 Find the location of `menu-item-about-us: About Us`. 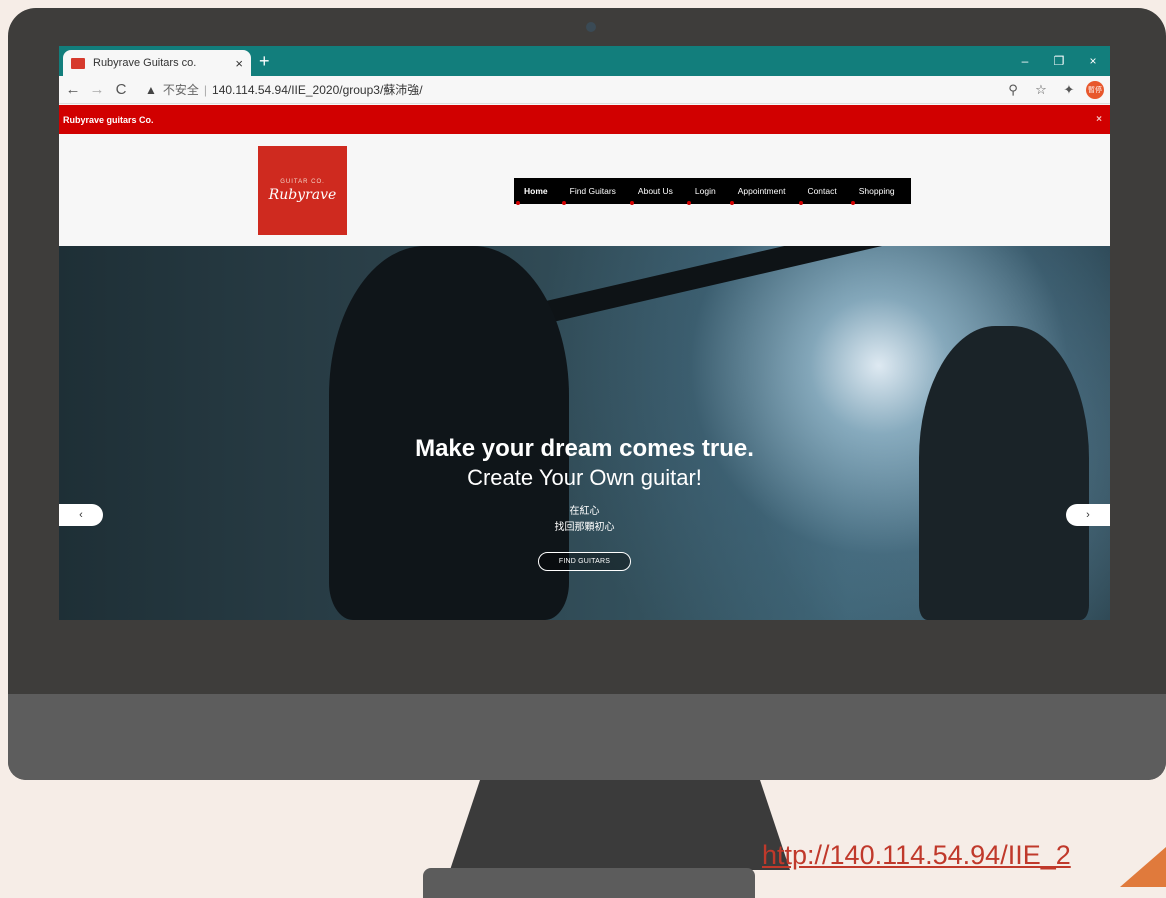

menu-item-about-us: About Us is located at coordinates (651, 195).